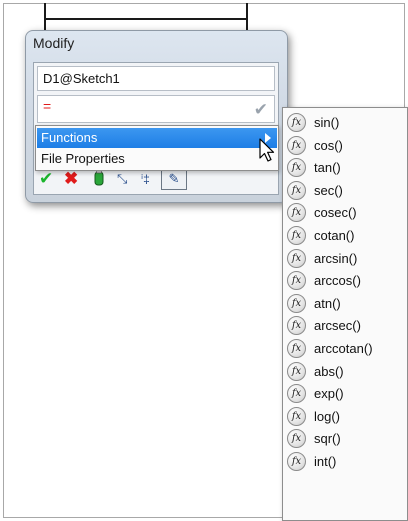 The width and height of the screenshot is (408, 521). I want to click on function-label: tan(), so click(327, 168).